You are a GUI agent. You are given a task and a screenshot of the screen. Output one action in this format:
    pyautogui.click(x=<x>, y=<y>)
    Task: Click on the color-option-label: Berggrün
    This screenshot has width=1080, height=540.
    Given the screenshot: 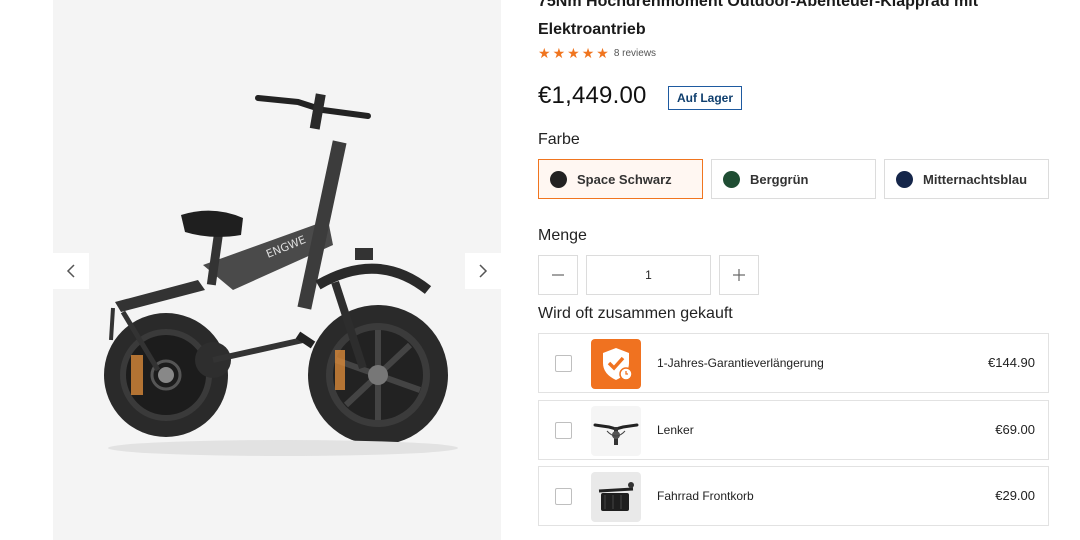 What is the action you would take?
    pyautogui.click(x=779, y=179)
    